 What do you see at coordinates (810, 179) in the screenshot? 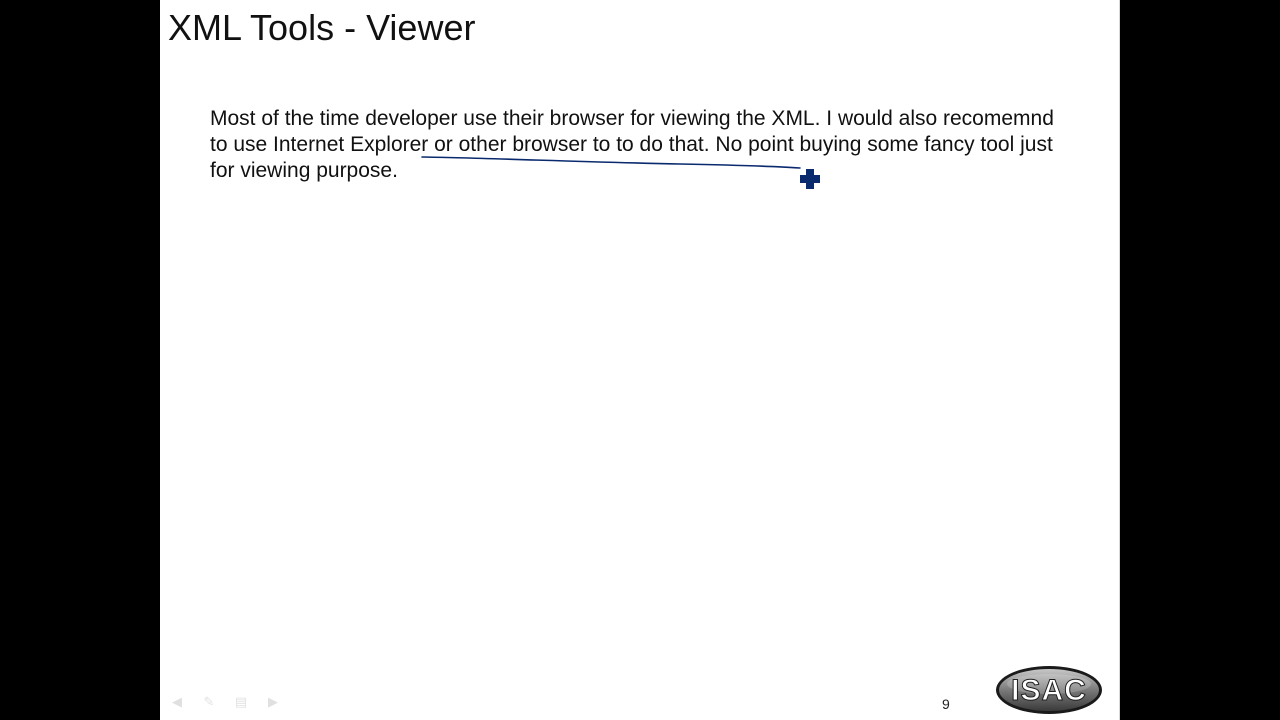
I see `pen-cross-icon` at bounding box center [810, 179].